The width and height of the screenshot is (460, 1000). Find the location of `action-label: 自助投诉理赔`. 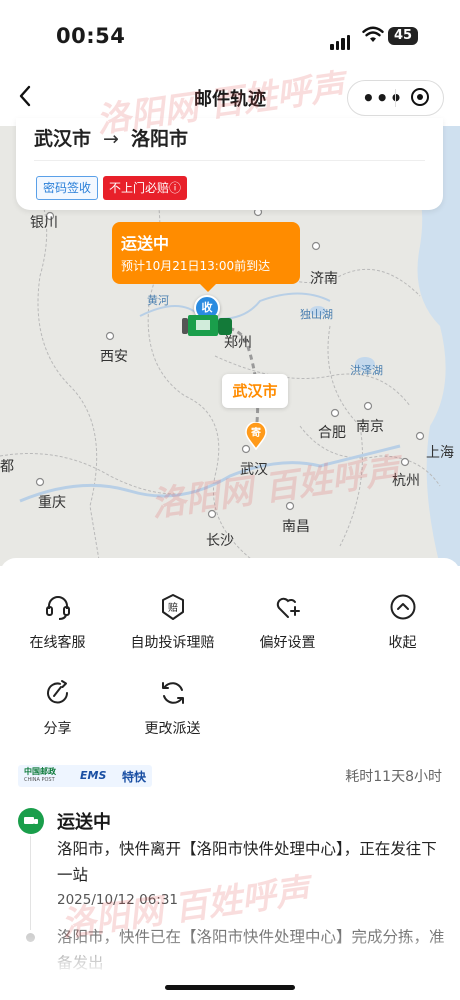

action-label: 自助投诉理赔 is located at coordinates (172, 643).